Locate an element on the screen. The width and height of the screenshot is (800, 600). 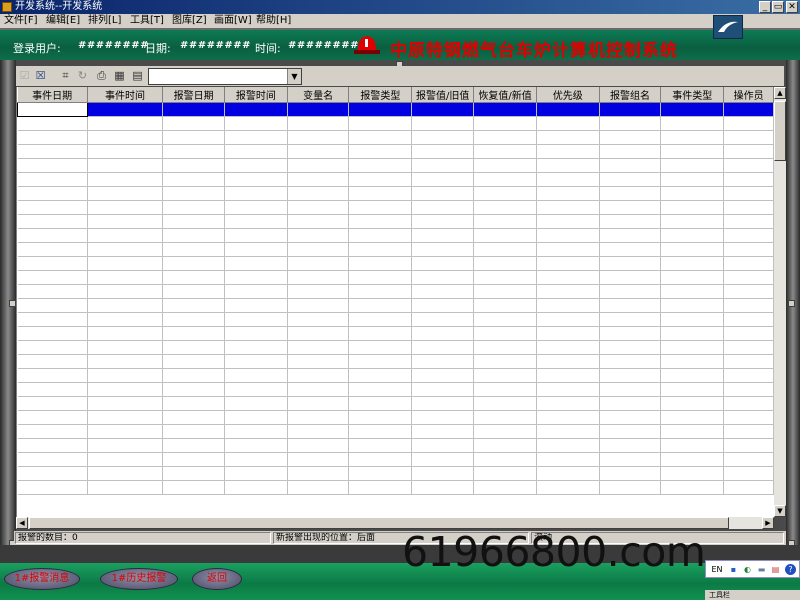
menu-help: 帮助[H] is located at coordinates (273, 21).